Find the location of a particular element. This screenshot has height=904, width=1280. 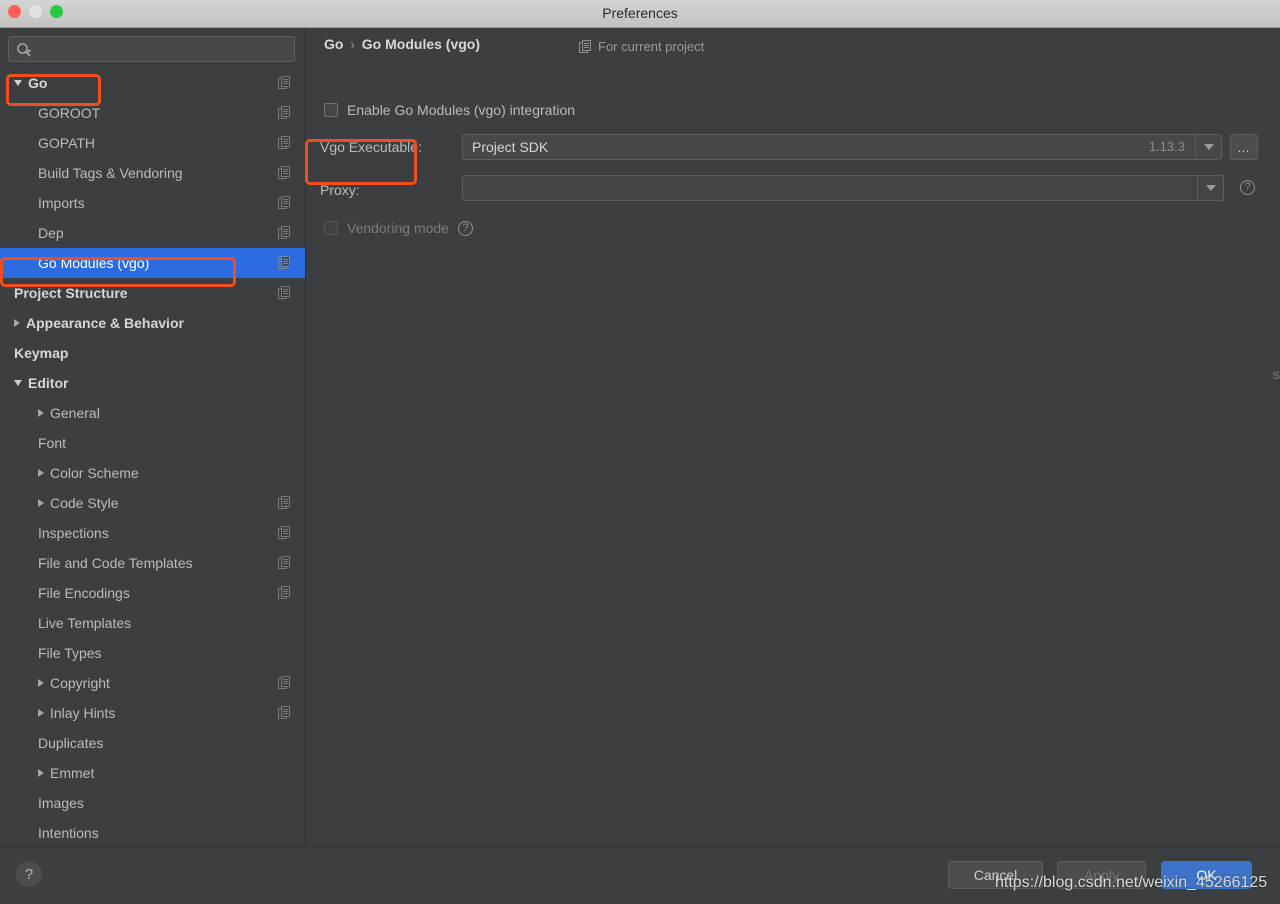

vendoring-mode-label: Vendoring mode is located at coordinates (398, 228).